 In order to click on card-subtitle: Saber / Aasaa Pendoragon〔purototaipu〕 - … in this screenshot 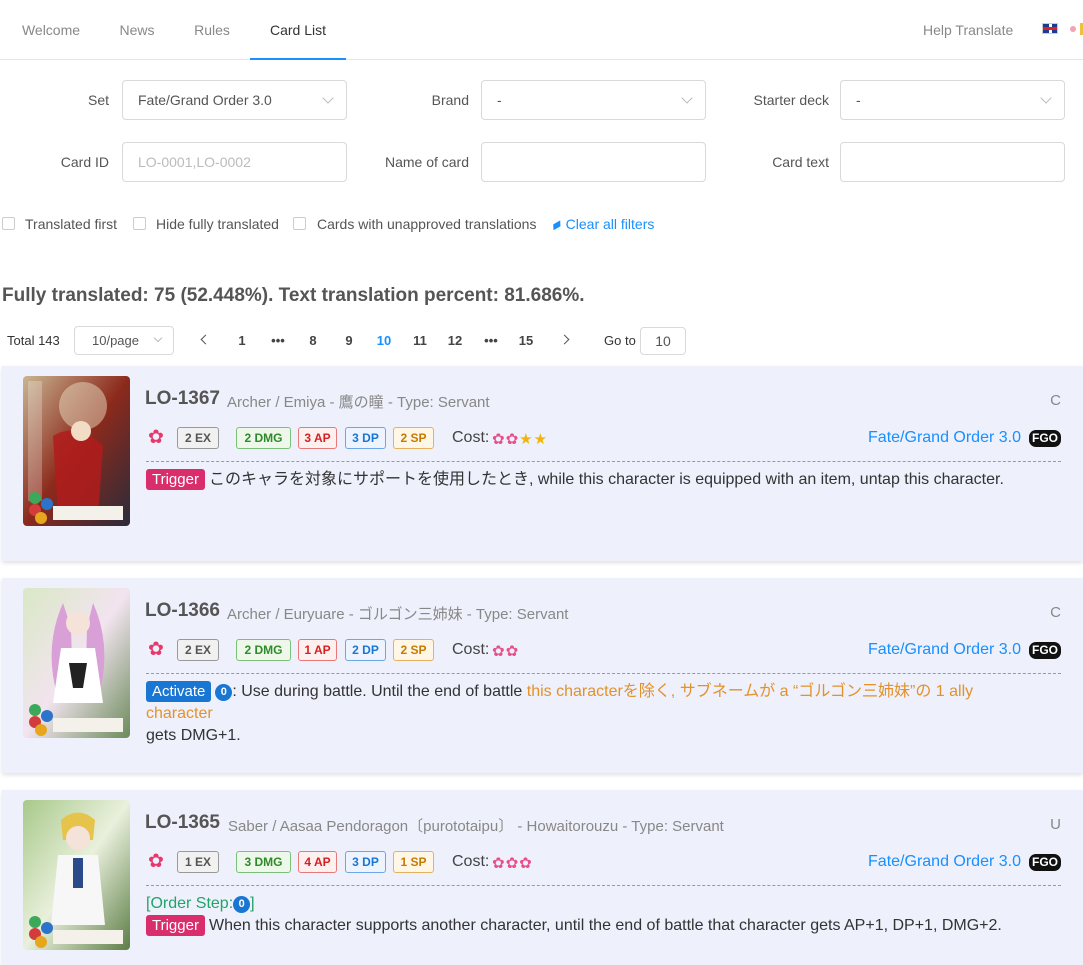, I will do `click(476, 826)`.